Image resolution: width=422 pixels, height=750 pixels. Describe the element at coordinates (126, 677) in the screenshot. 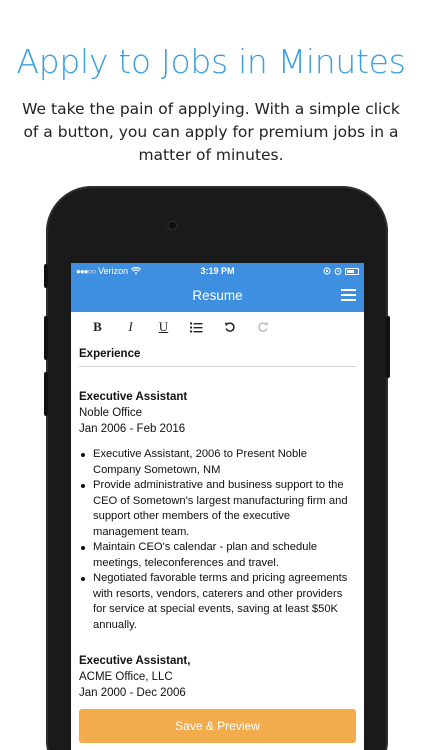

I see `job-company: ACME Office, LLC` at that location.